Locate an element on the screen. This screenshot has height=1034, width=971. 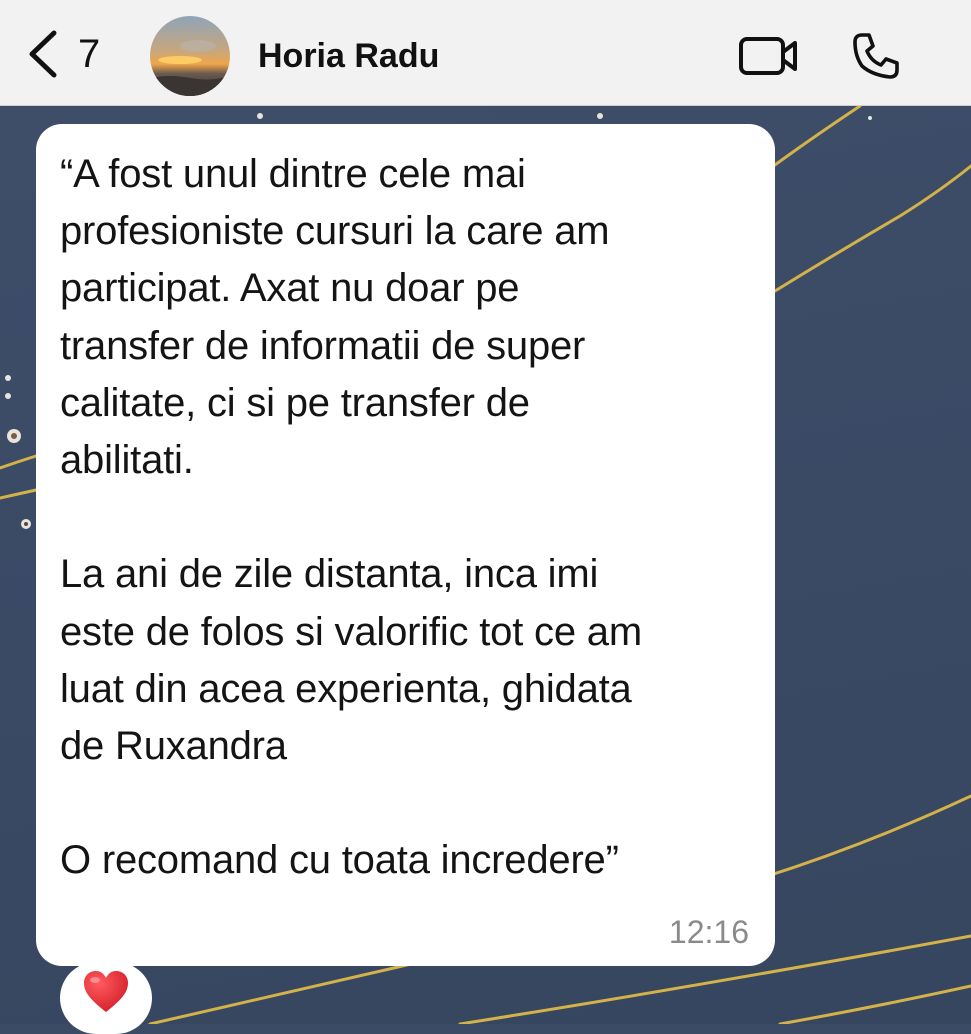
voice-call-button is located at coordinates (876, 56).